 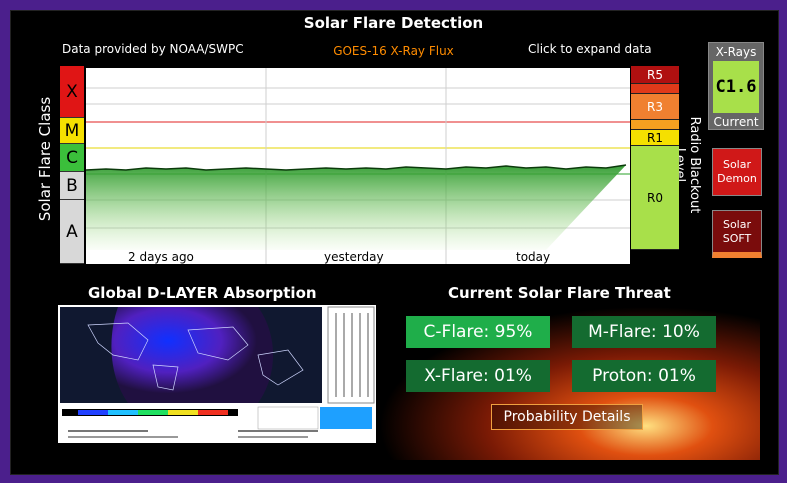 I want to click on class-m-band: M, so click(x=72, y=131).